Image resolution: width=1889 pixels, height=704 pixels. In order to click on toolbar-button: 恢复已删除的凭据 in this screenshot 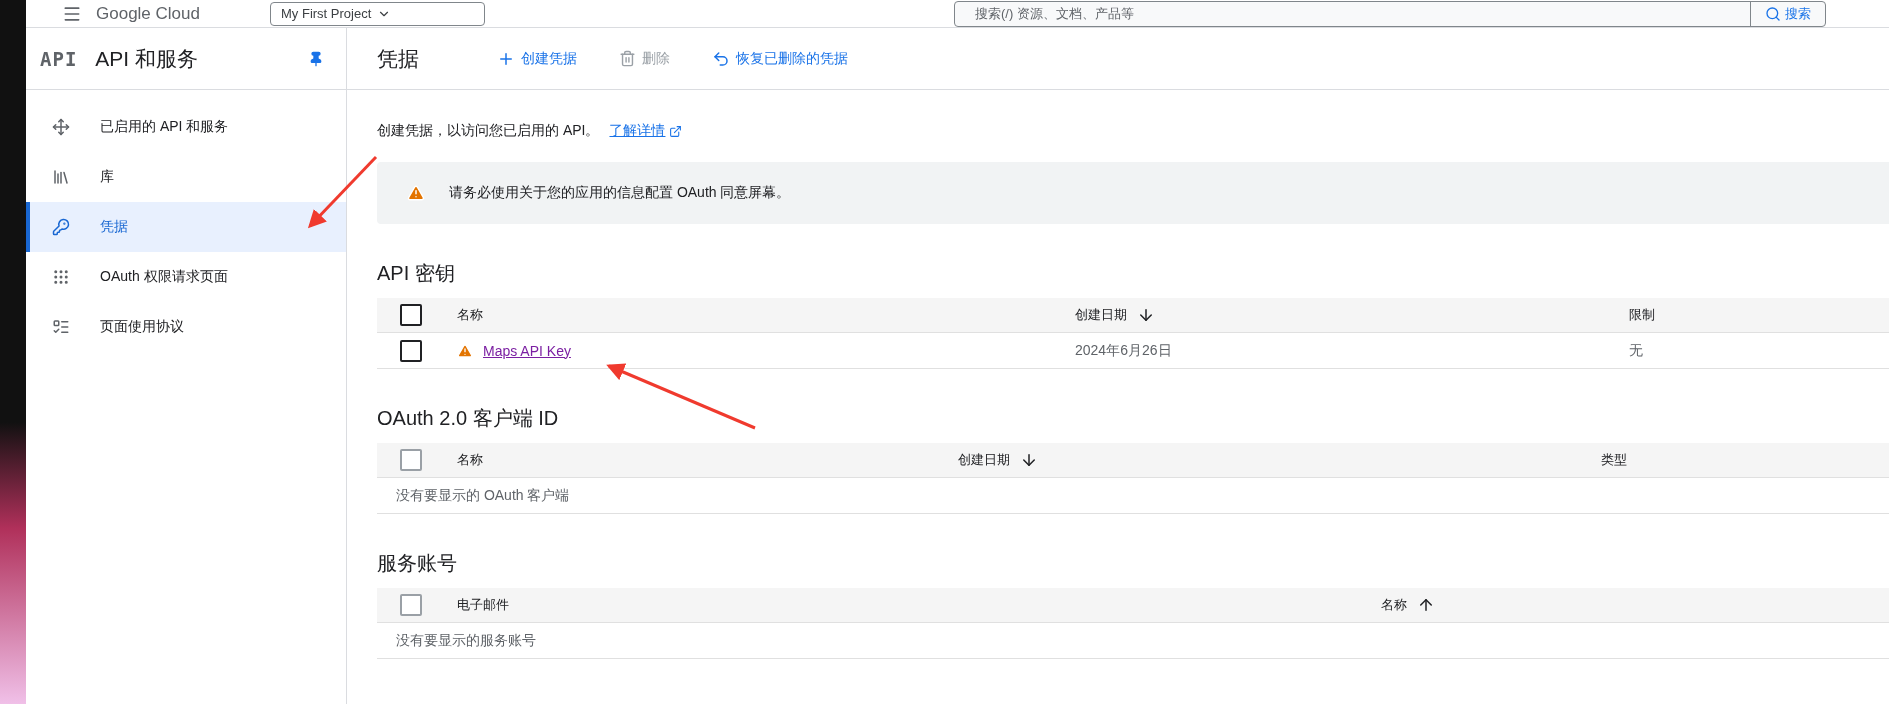, I will do `click(780, 58)`.